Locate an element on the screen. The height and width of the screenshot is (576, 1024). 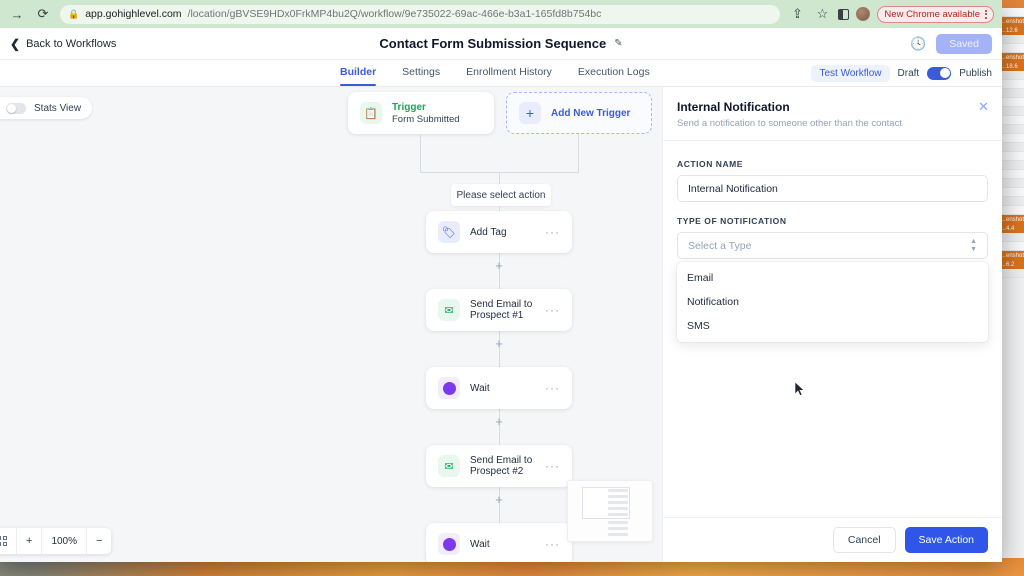
node-wait-1: Wait ··· is located at coordinates (499, 388).